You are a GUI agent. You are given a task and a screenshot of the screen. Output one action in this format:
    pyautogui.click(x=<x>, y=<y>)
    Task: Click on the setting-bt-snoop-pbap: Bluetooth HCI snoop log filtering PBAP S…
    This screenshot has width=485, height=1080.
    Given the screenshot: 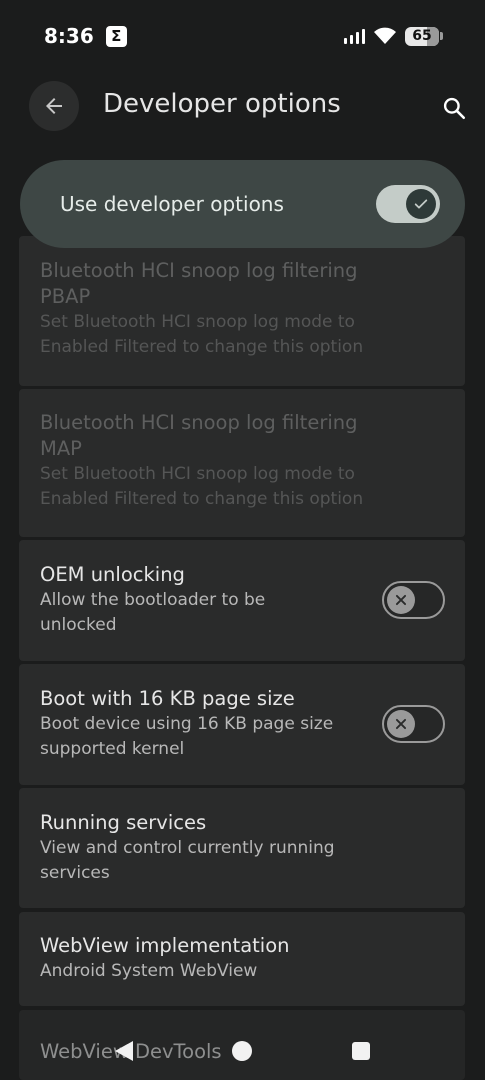 What is the action you would take?
    pyautogui.click(x=242, y=311)
    